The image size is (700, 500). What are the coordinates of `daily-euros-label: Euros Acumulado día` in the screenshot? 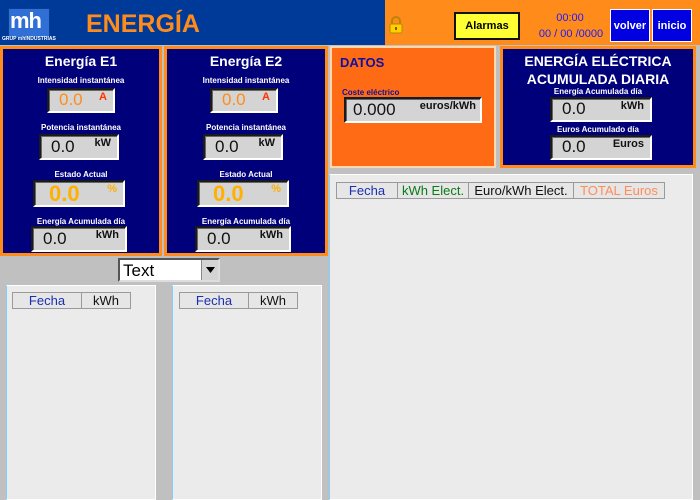 It's located at (598, 129).